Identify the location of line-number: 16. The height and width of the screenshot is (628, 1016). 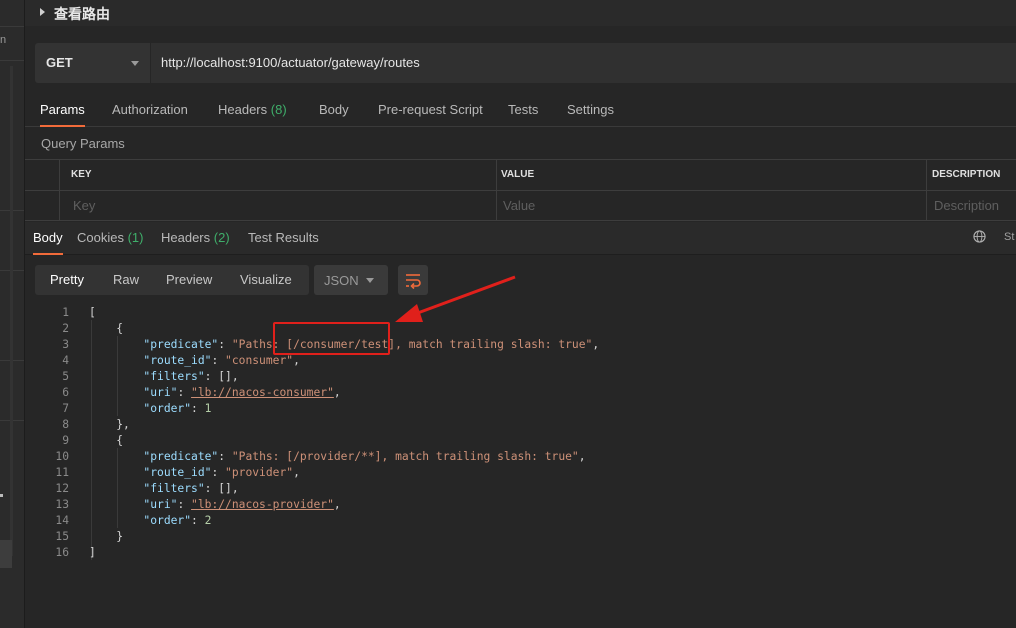
(62, 552).